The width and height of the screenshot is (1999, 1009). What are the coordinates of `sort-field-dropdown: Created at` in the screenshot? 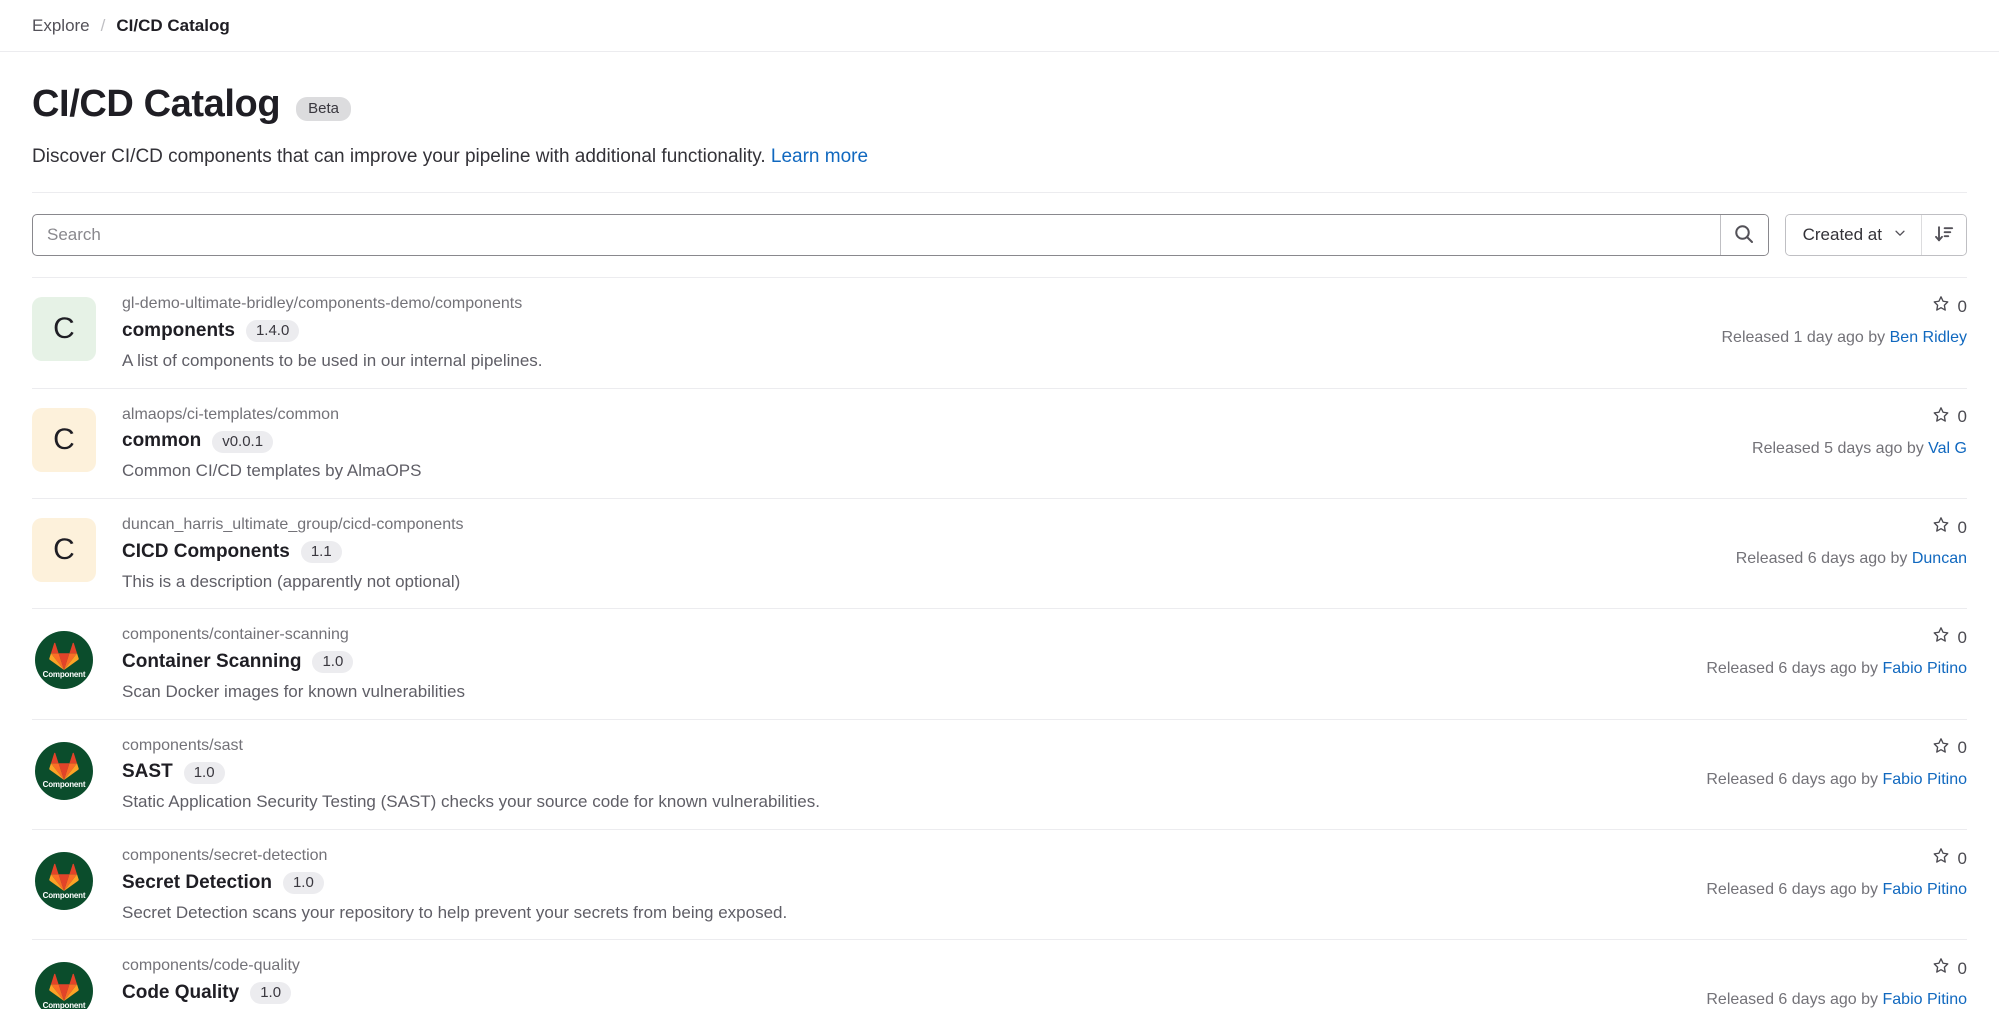 It's located at (1853, 235).